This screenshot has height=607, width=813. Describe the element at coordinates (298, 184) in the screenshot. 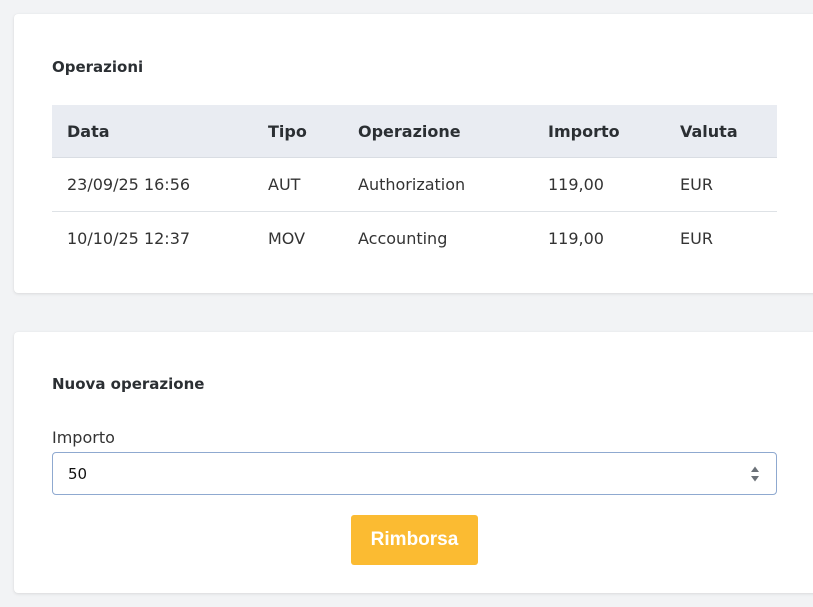

I see `cell-tipo: AUT` at that location.